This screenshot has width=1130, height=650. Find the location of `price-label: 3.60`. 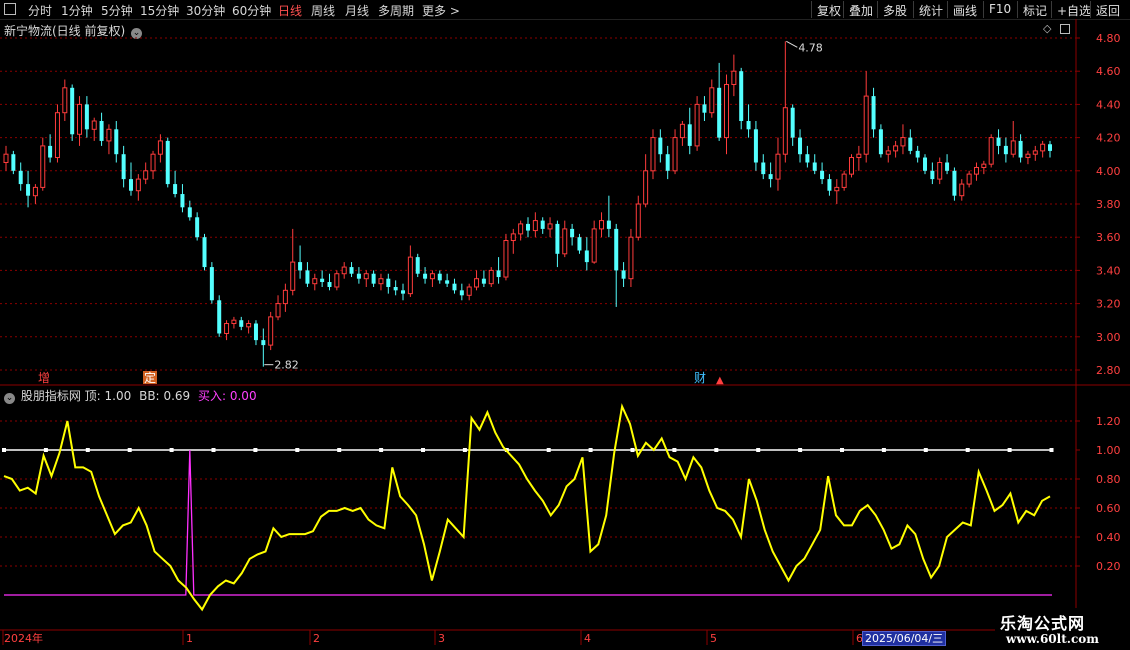

price-label: 3.60 is located at coordinates (1108, 237).